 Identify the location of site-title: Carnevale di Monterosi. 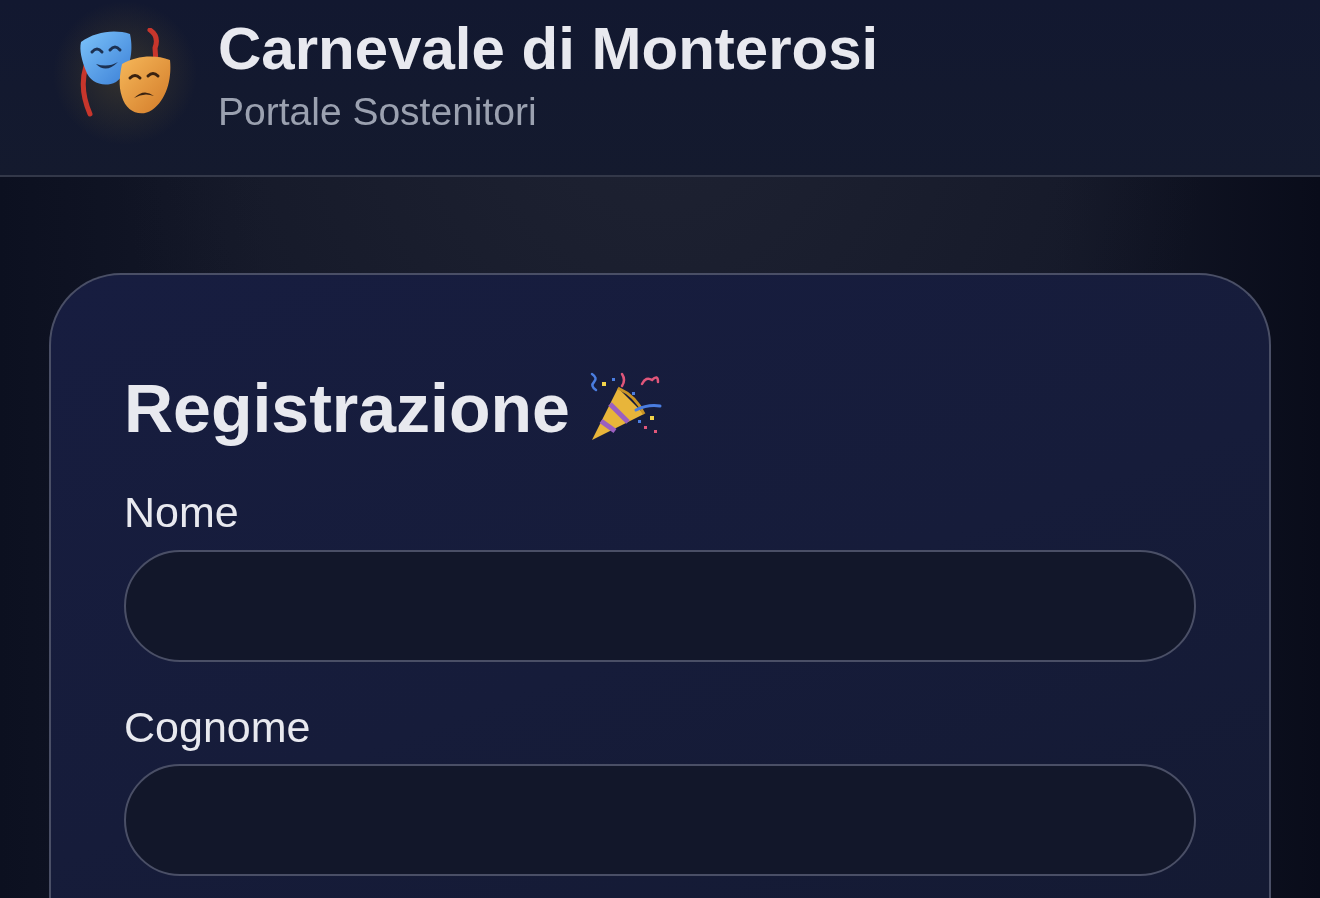
(548, 48).